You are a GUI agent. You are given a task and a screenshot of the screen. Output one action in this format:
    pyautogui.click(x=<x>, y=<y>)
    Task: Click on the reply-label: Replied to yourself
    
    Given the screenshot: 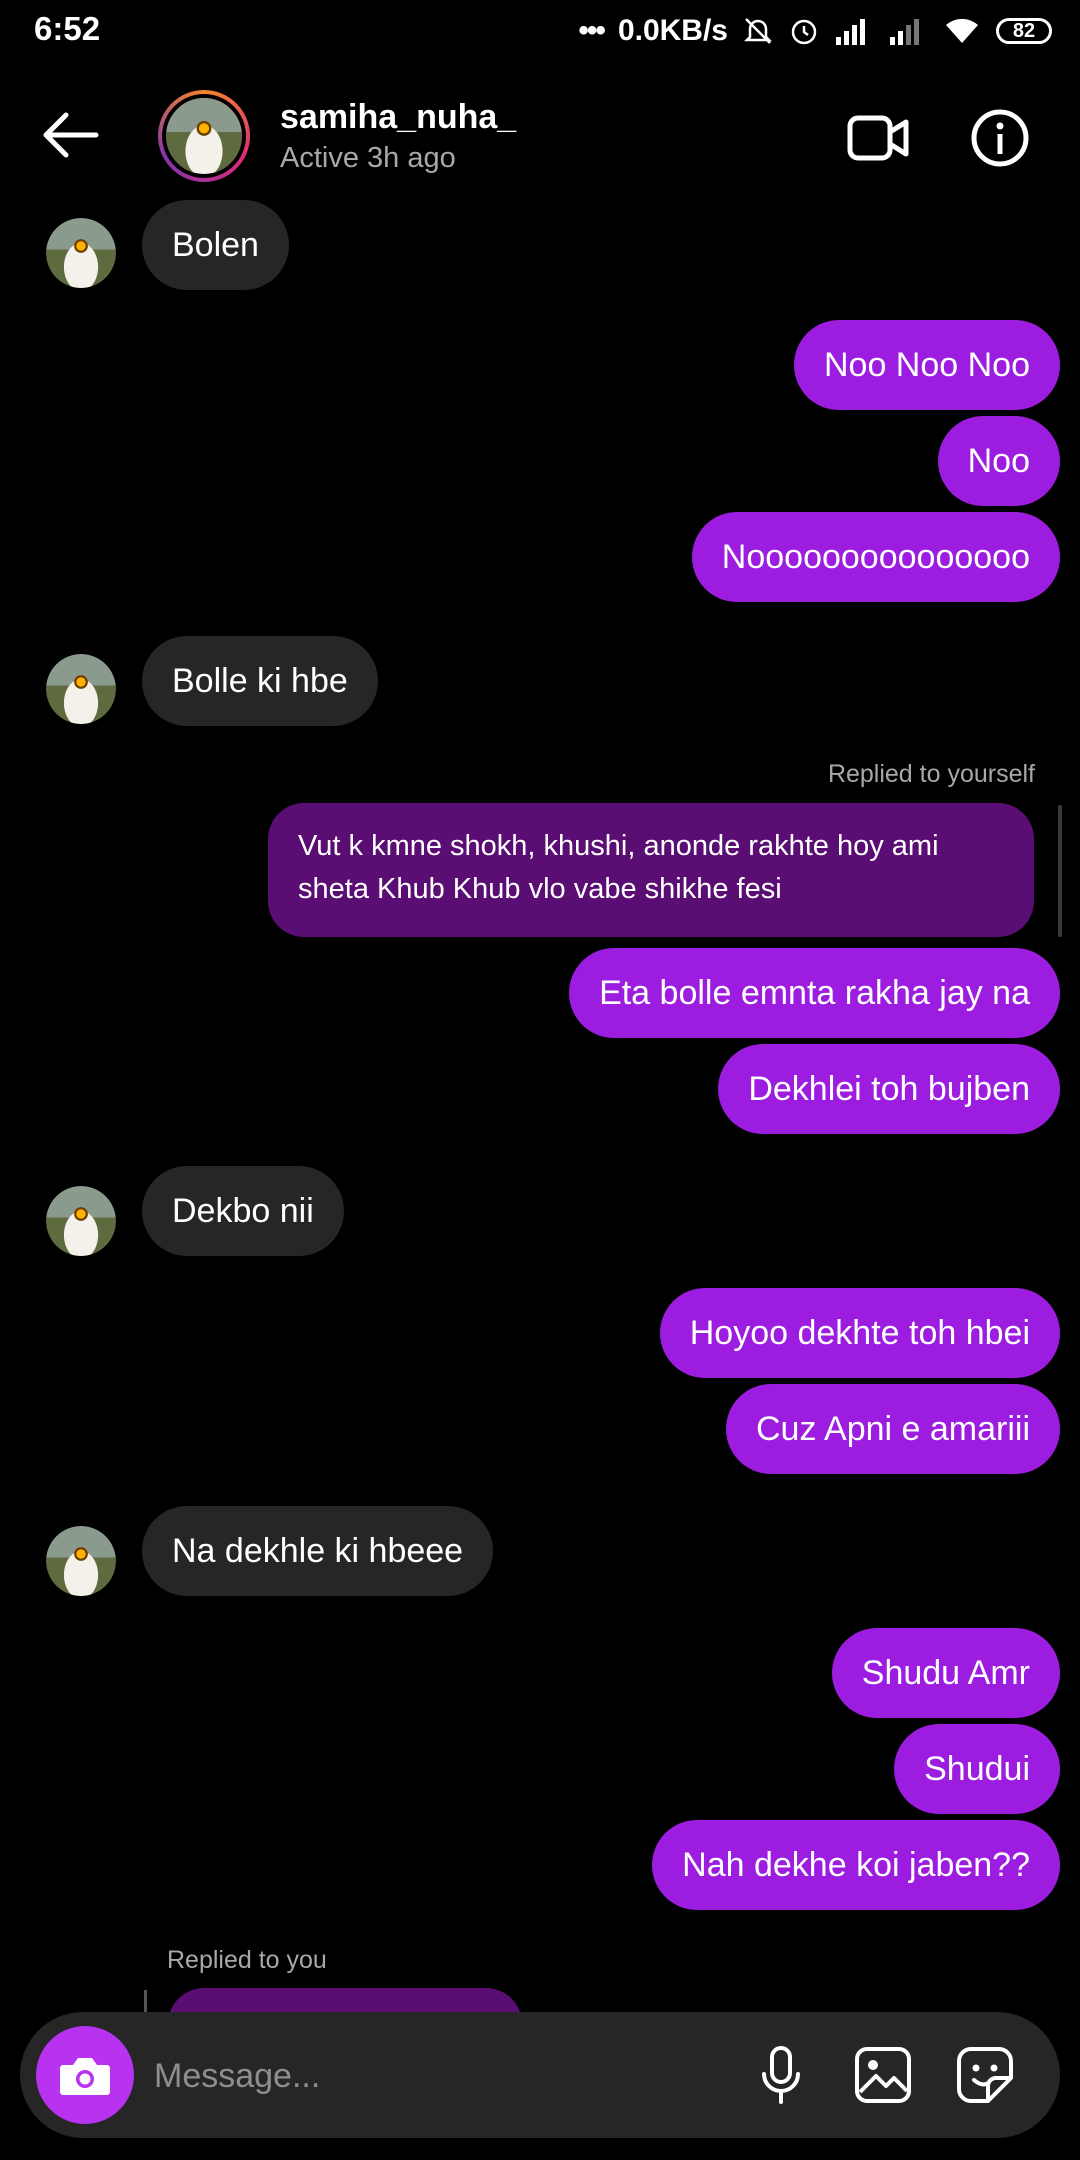 What is the action you would take?
    pyautogui.click(x=931, y=774)
    